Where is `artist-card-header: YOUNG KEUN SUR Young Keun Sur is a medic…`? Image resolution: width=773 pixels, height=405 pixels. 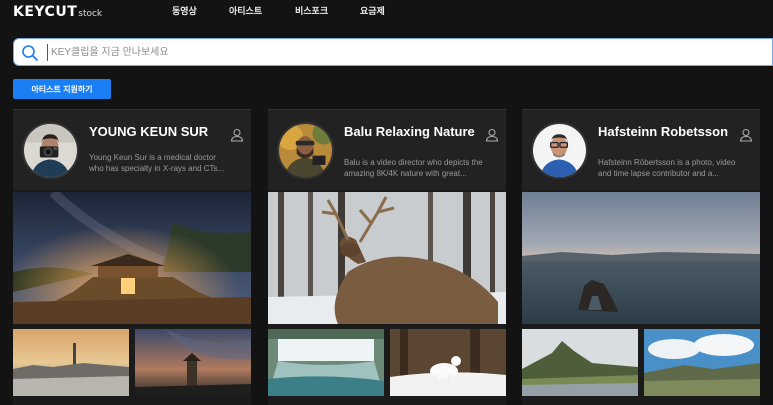
artist-card-header: YOUNG KEUN SUR Young Keun Sur is a medic… is located at coordinates (132, 150).